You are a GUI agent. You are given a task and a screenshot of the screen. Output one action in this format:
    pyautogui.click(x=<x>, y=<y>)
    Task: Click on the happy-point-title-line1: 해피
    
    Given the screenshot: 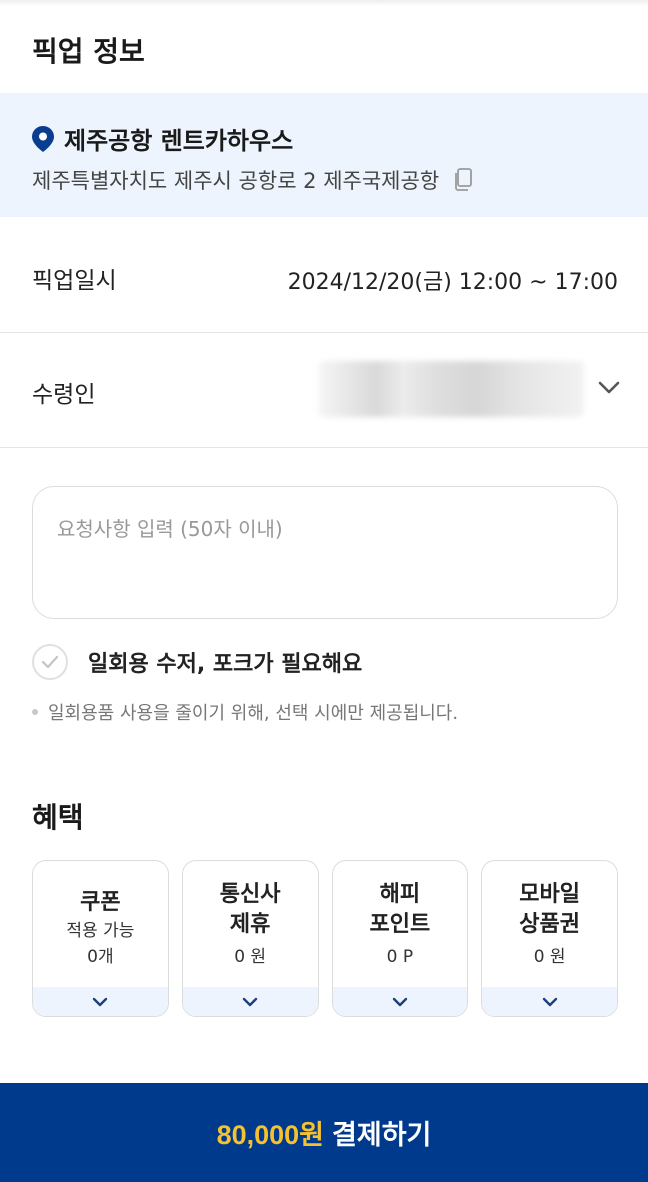 What is the action you would take?
    pyautogui.click(x=400, y=894)
    